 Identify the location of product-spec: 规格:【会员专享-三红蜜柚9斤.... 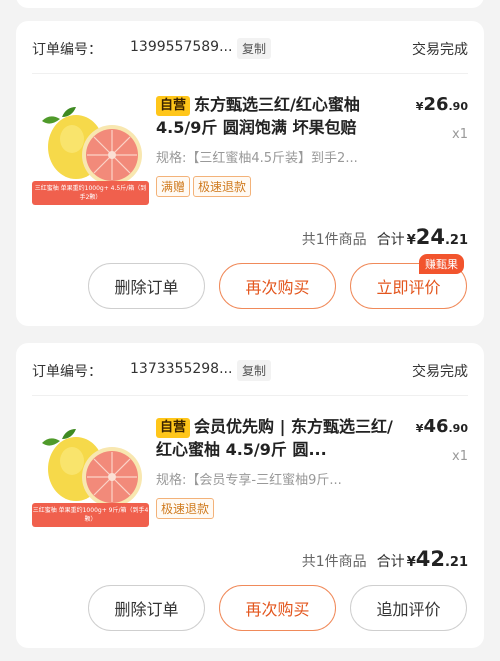
(249, 480).